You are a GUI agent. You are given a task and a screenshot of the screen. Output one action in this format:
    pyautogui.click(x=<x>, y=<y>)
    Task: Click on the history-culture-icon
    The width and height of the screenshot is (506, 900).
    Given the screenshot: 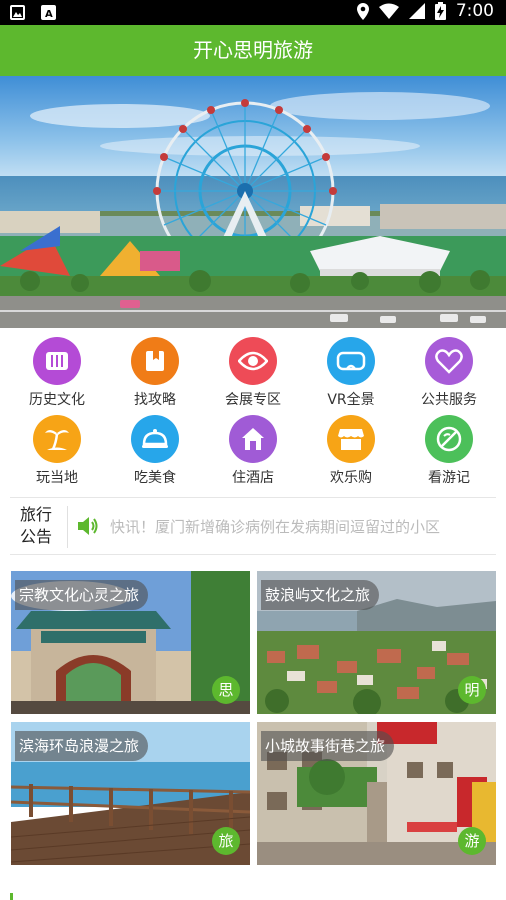 What is the action you would take?
    pyautogui.click(x=57, y=361)
    